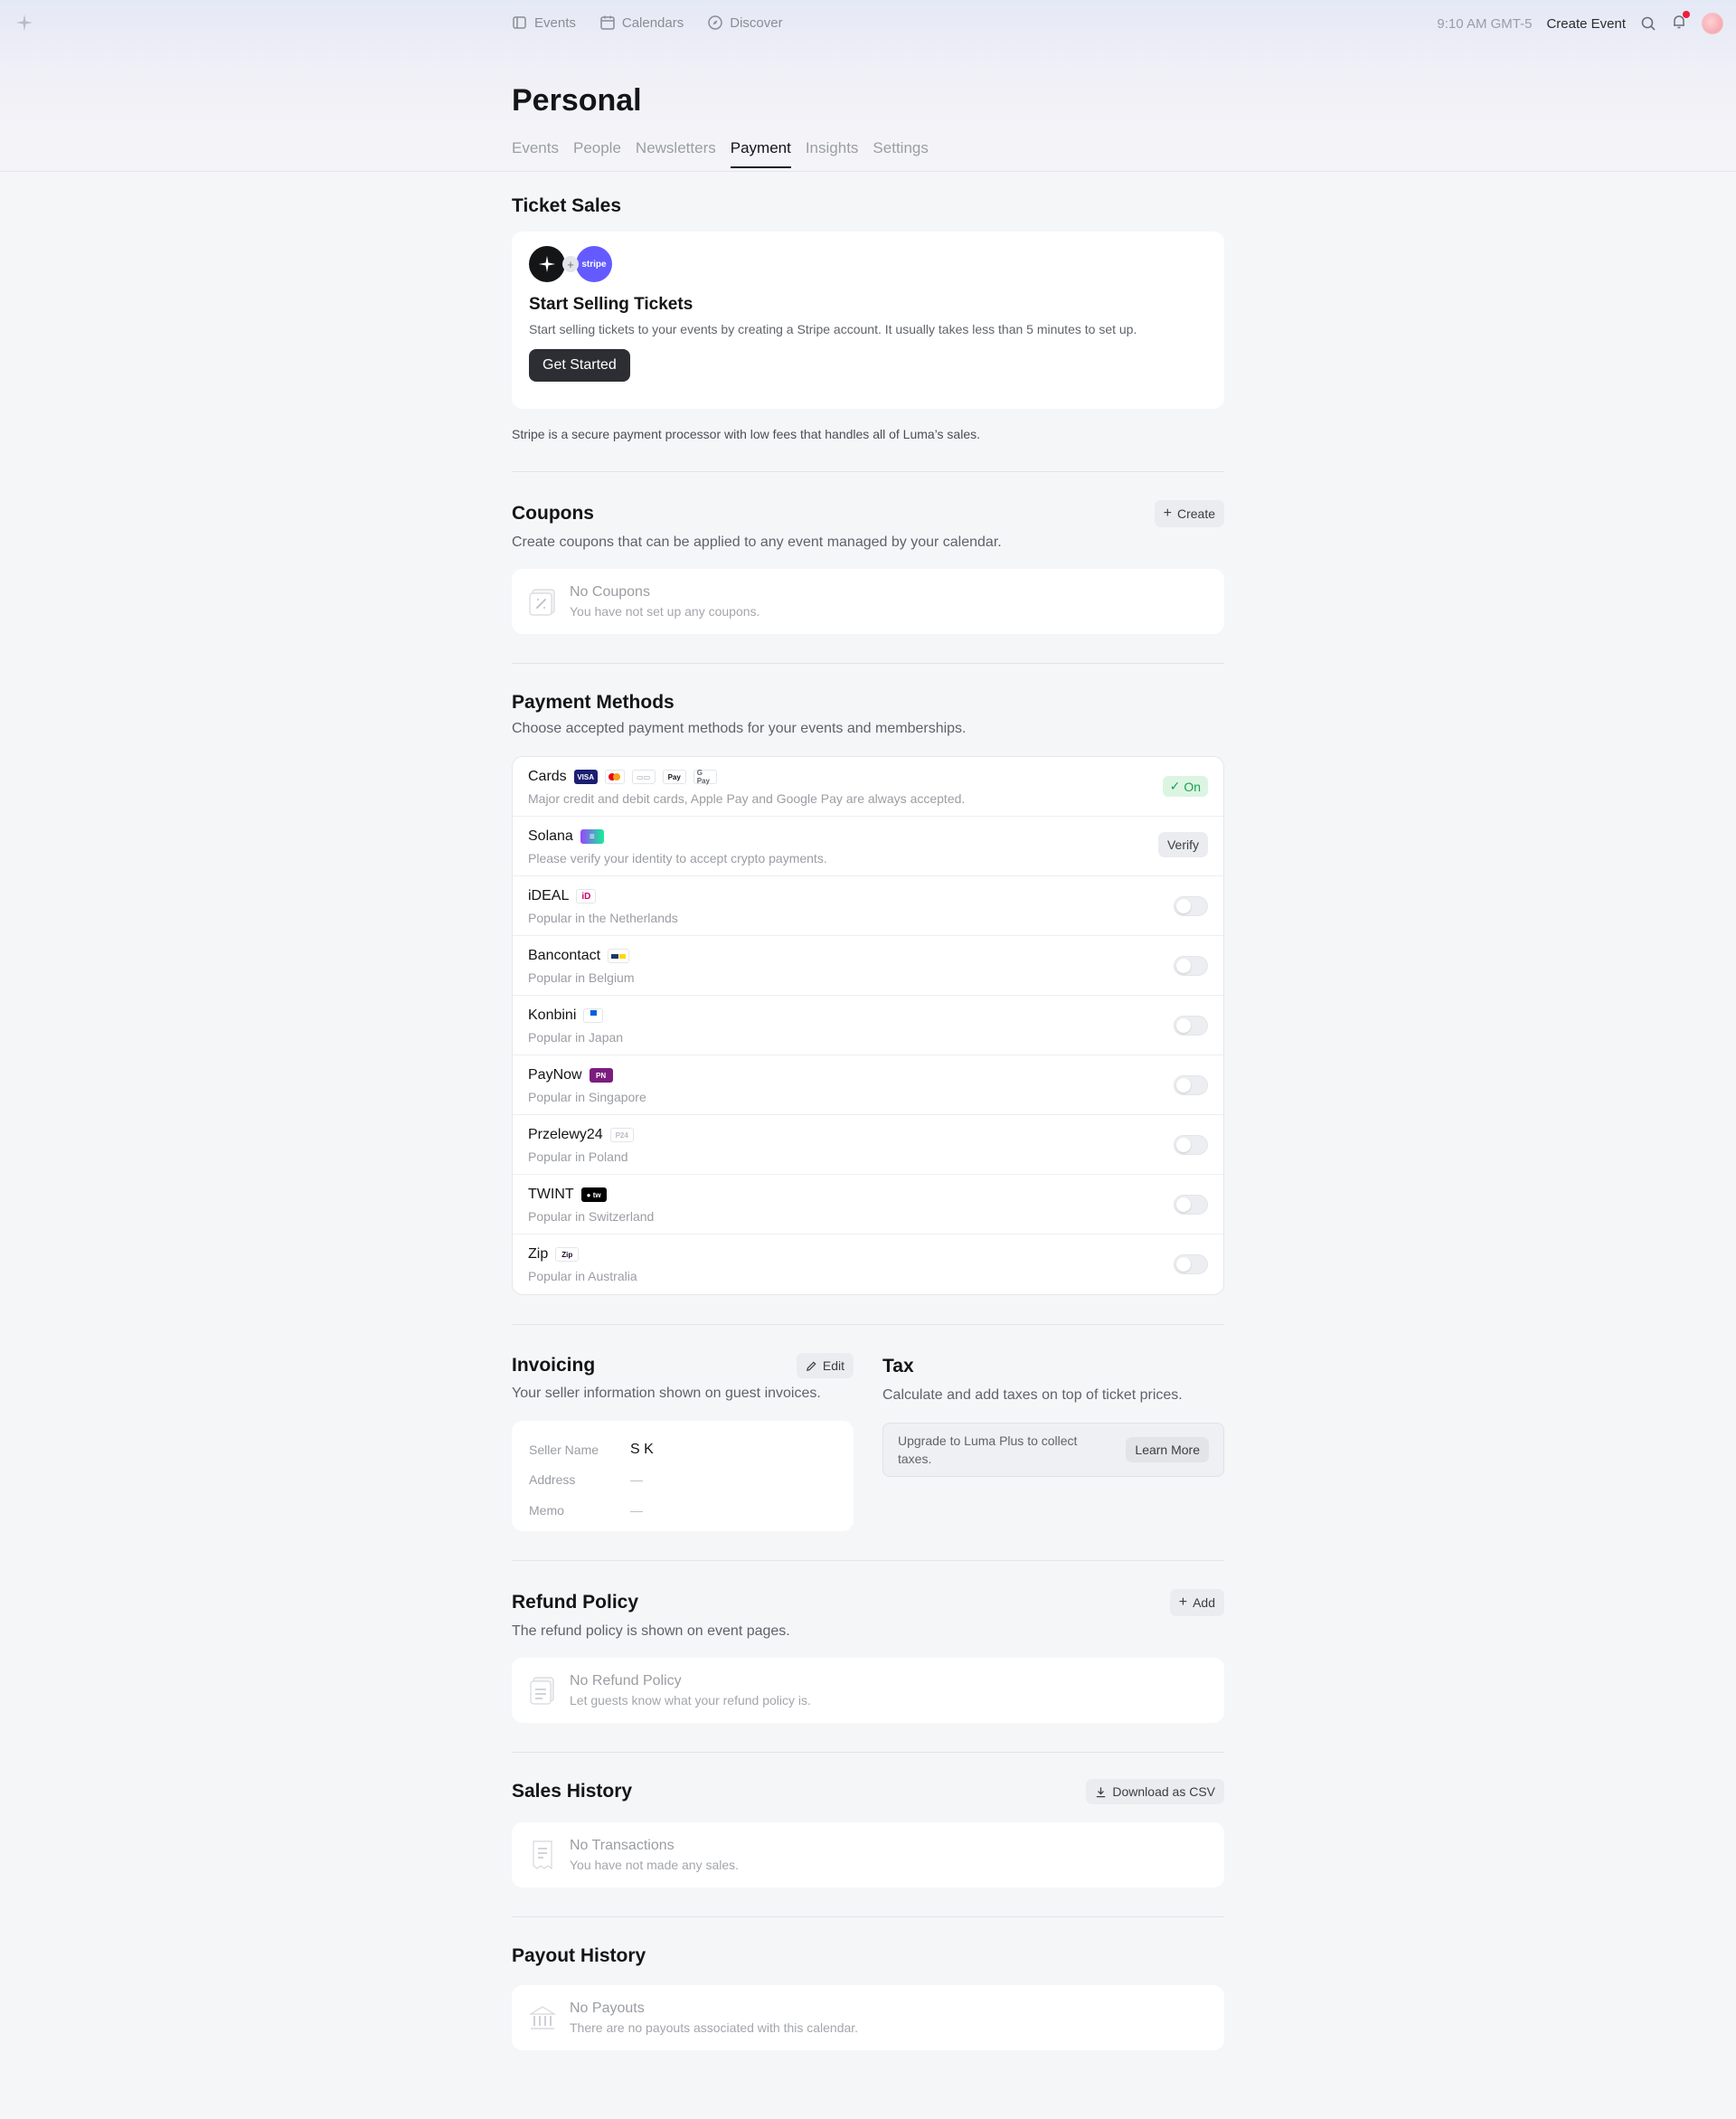 This screenshot has height=2119, width=1736. What do you see at coordinates (868, 1264) in the screenshot?
I see `payment-method-zip: Zip Zip Popular in Australia` at bounding box center [868, 1264].